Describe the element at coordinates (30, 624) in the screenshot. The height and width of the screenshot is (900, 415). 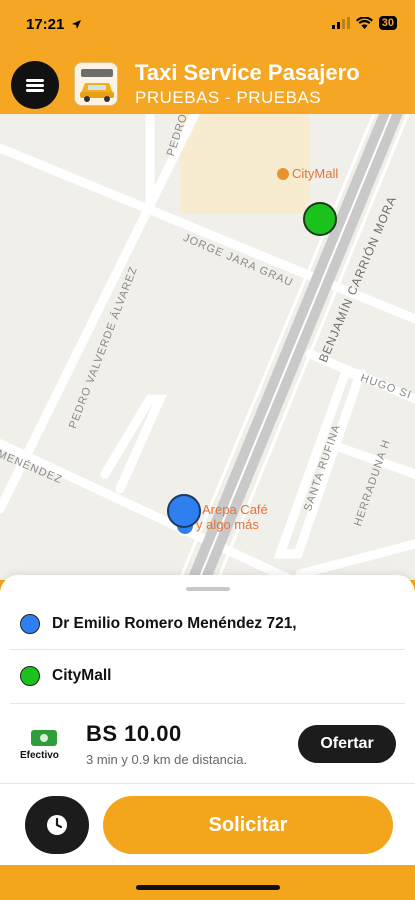
I see `origin-dot-icon` at that location.